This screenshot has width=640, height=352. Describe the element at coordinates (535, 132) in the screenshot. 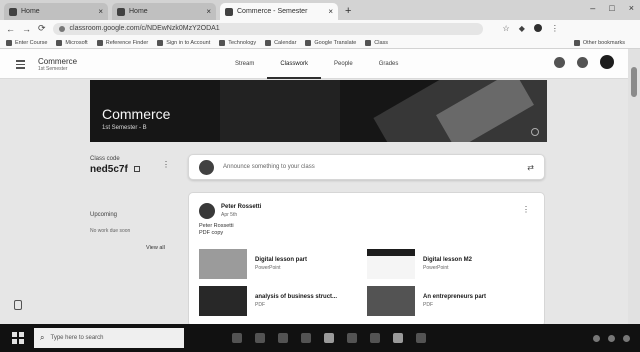

I see `info-icon` at that location.